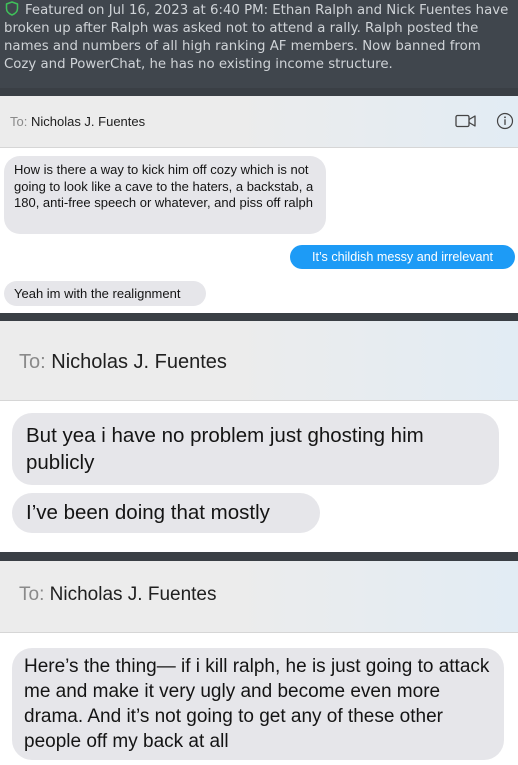 The image size is (518, 765). Describe the element at coordinates (12, 8) in the screenshot. I see `shield-icon` at that location.